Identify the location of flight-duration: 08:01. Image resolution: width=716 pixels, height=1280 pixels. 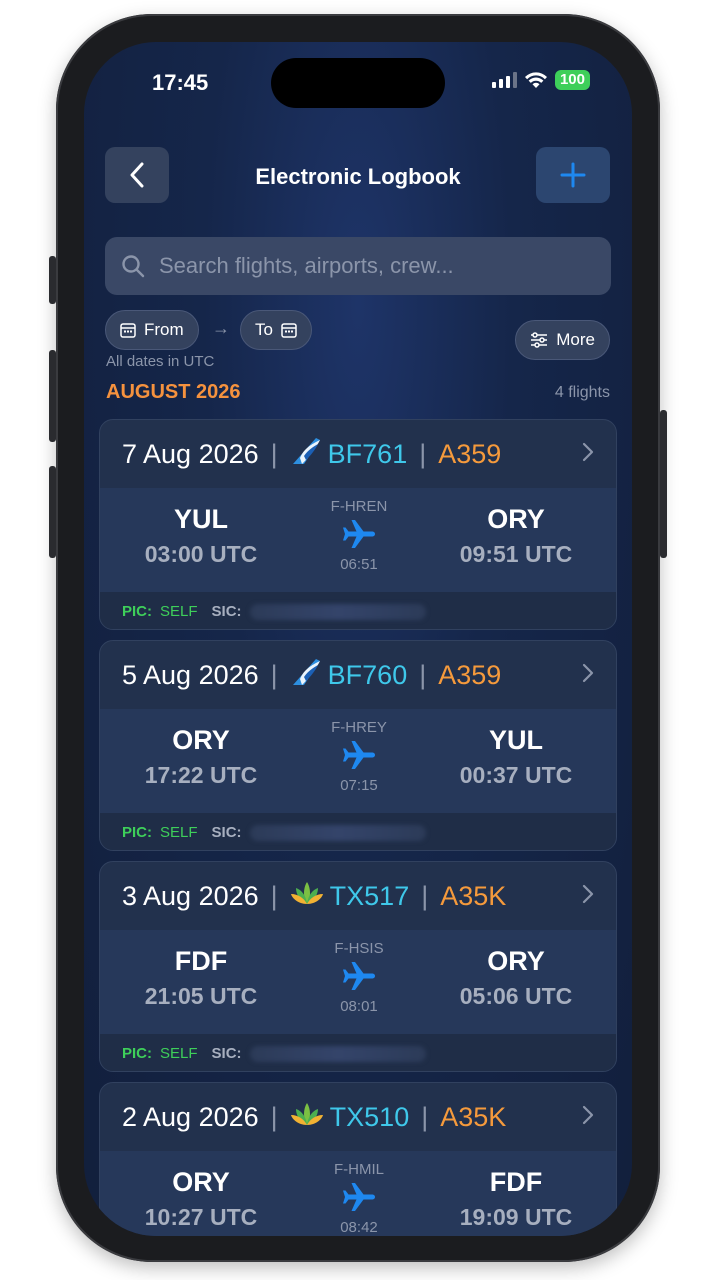
(359, 1006).